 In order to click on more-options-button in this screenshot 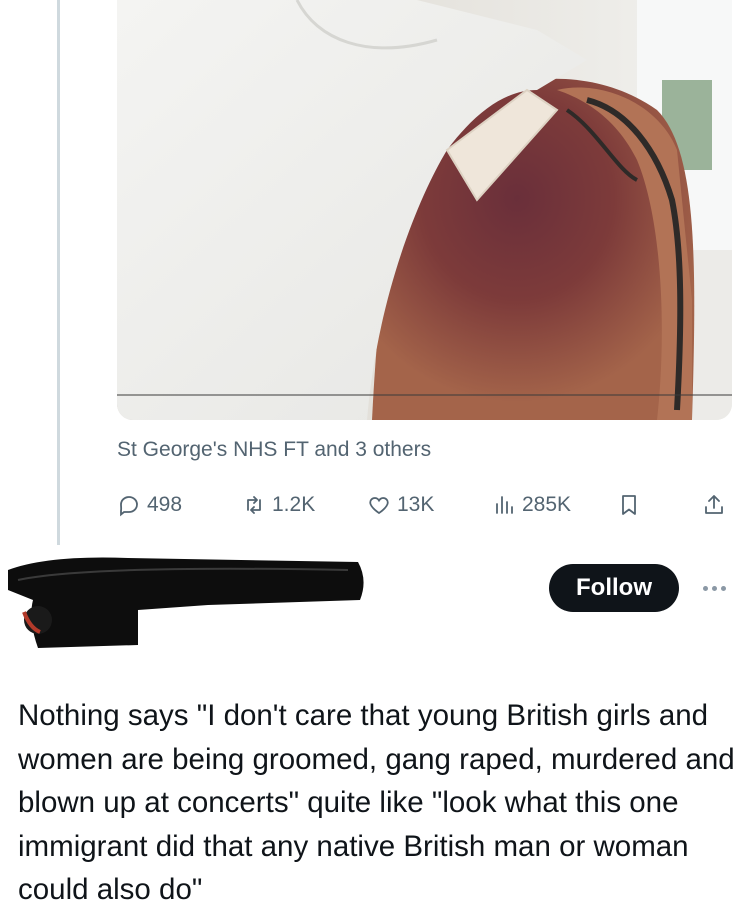, I will do `click(714, 588)`.